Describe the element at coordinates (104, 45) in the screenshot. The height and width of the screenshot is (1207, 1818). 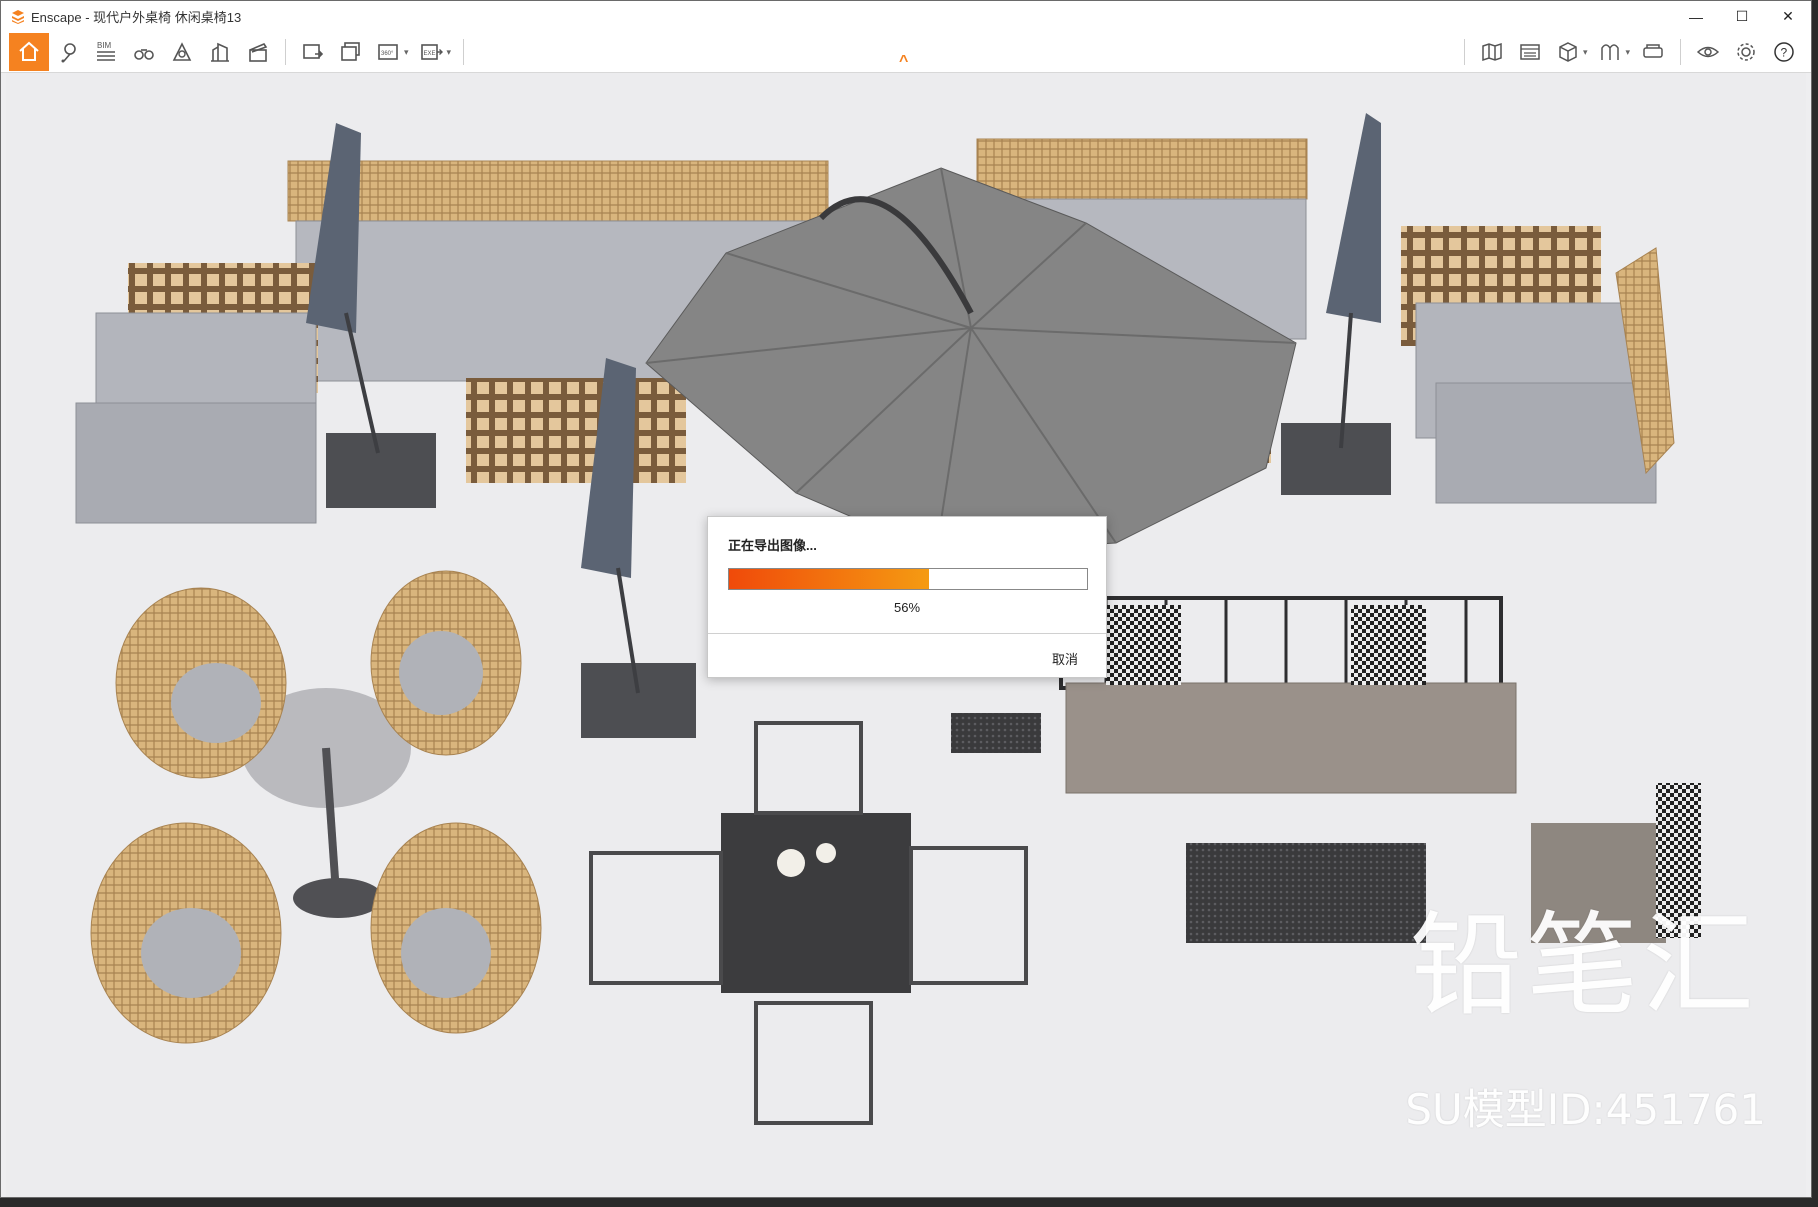
I see `svg-text: BIM` at that location.